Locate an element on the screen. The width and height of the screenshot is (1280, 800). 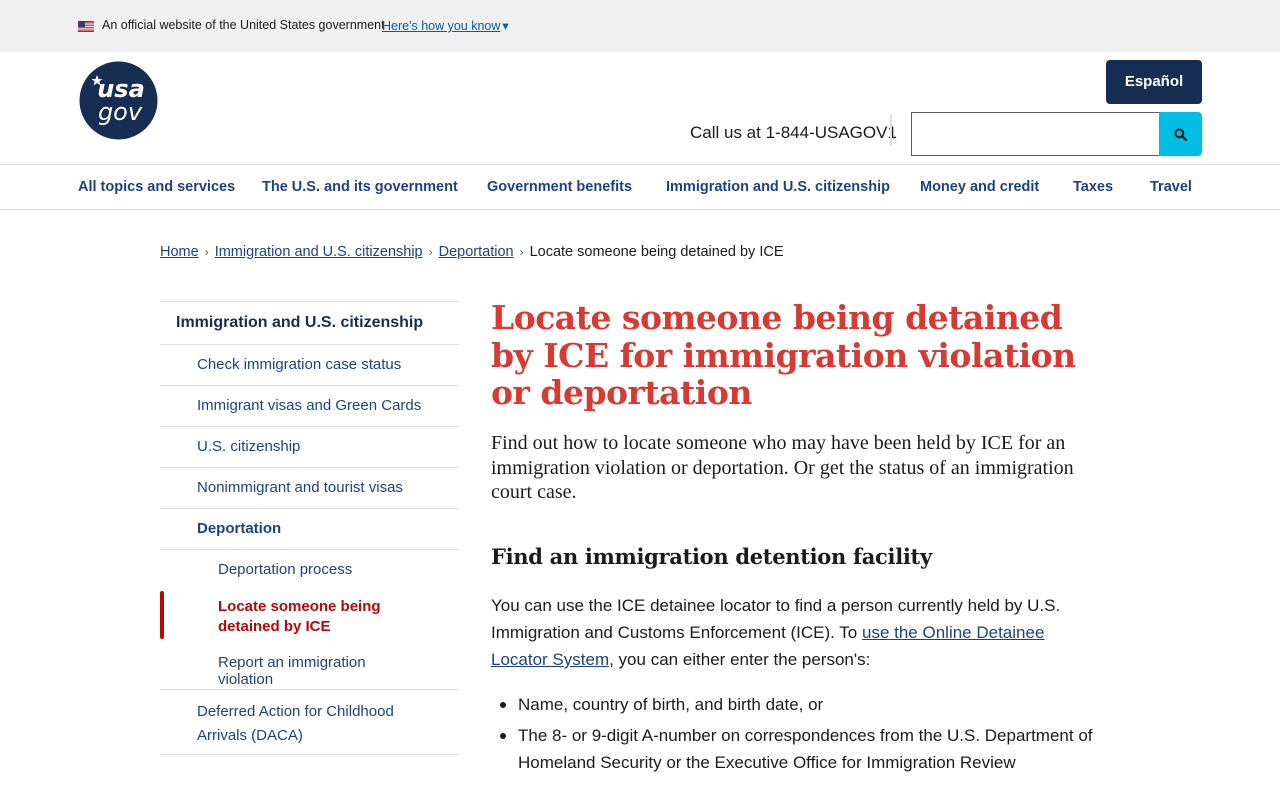
sidenav-item-tourist-visas: Nonimmigrant and tourist visas is located at coordinates (309, 487).